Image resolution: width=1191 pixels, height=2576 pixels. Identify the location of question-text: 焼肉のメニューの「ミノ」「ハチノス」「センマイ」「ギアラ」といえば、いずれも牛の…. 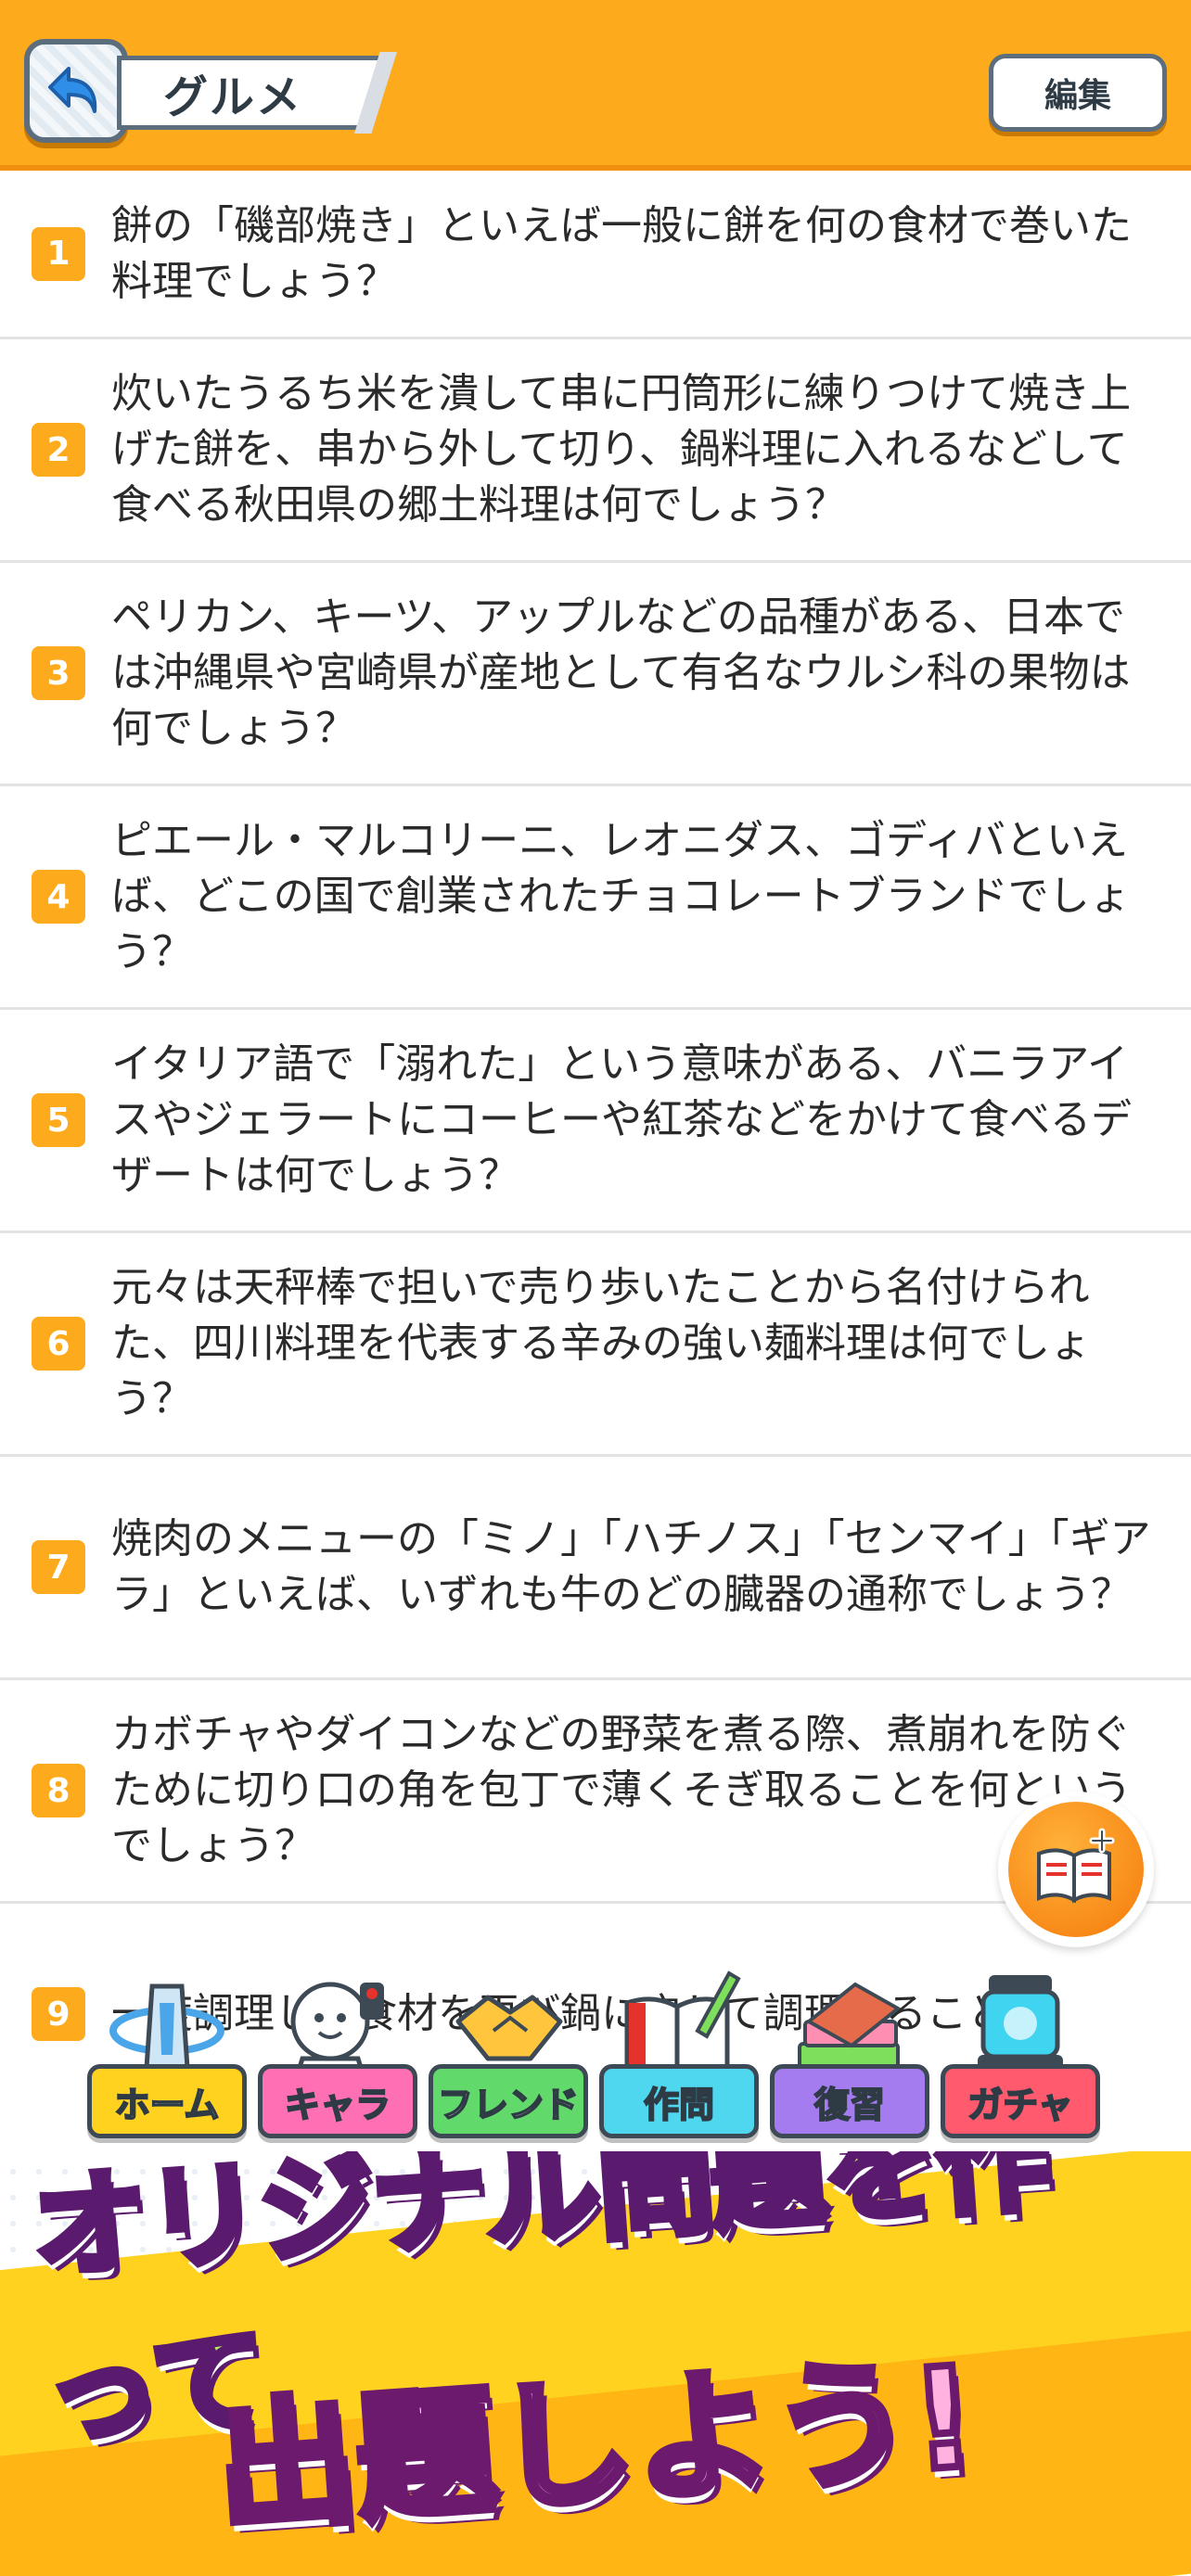
(631, 1566).